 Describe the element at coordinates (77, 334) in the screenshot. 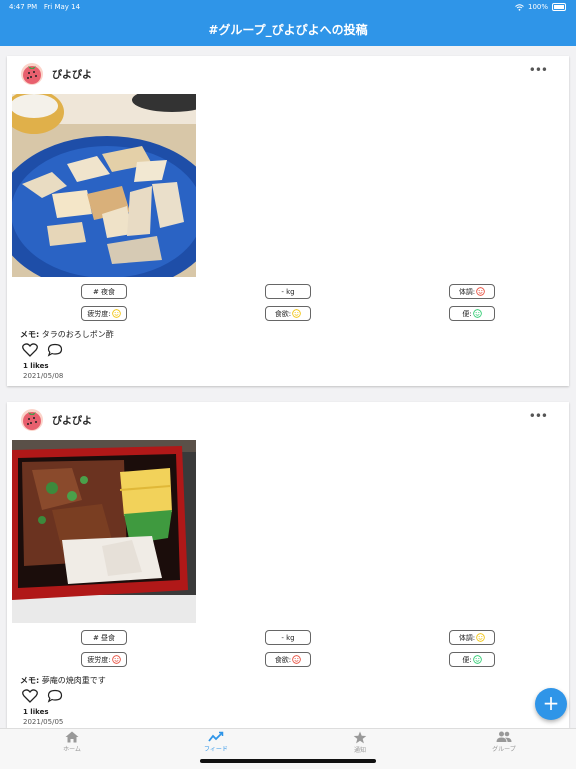

I see `memo-text: タラのおろしポン酢` at that location.